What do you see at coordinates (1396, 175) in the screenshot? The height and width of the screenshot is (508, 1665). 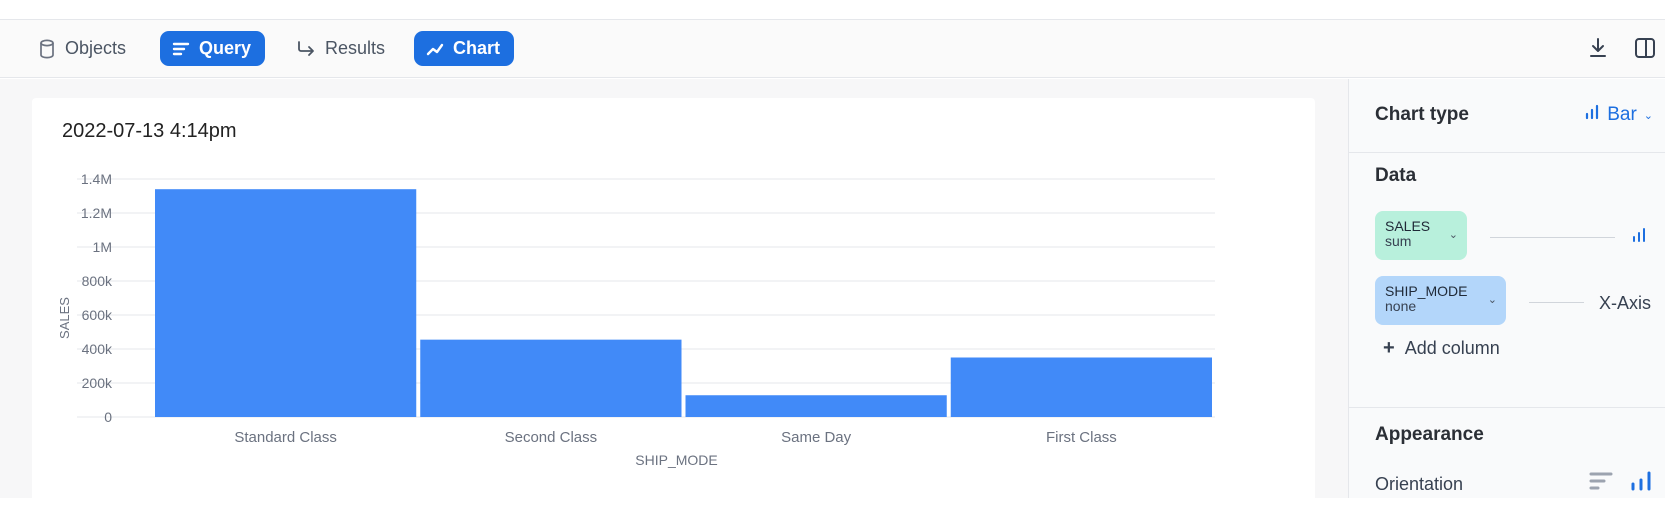 I see `data-heading: Data` at bounding box center [1396, 175].